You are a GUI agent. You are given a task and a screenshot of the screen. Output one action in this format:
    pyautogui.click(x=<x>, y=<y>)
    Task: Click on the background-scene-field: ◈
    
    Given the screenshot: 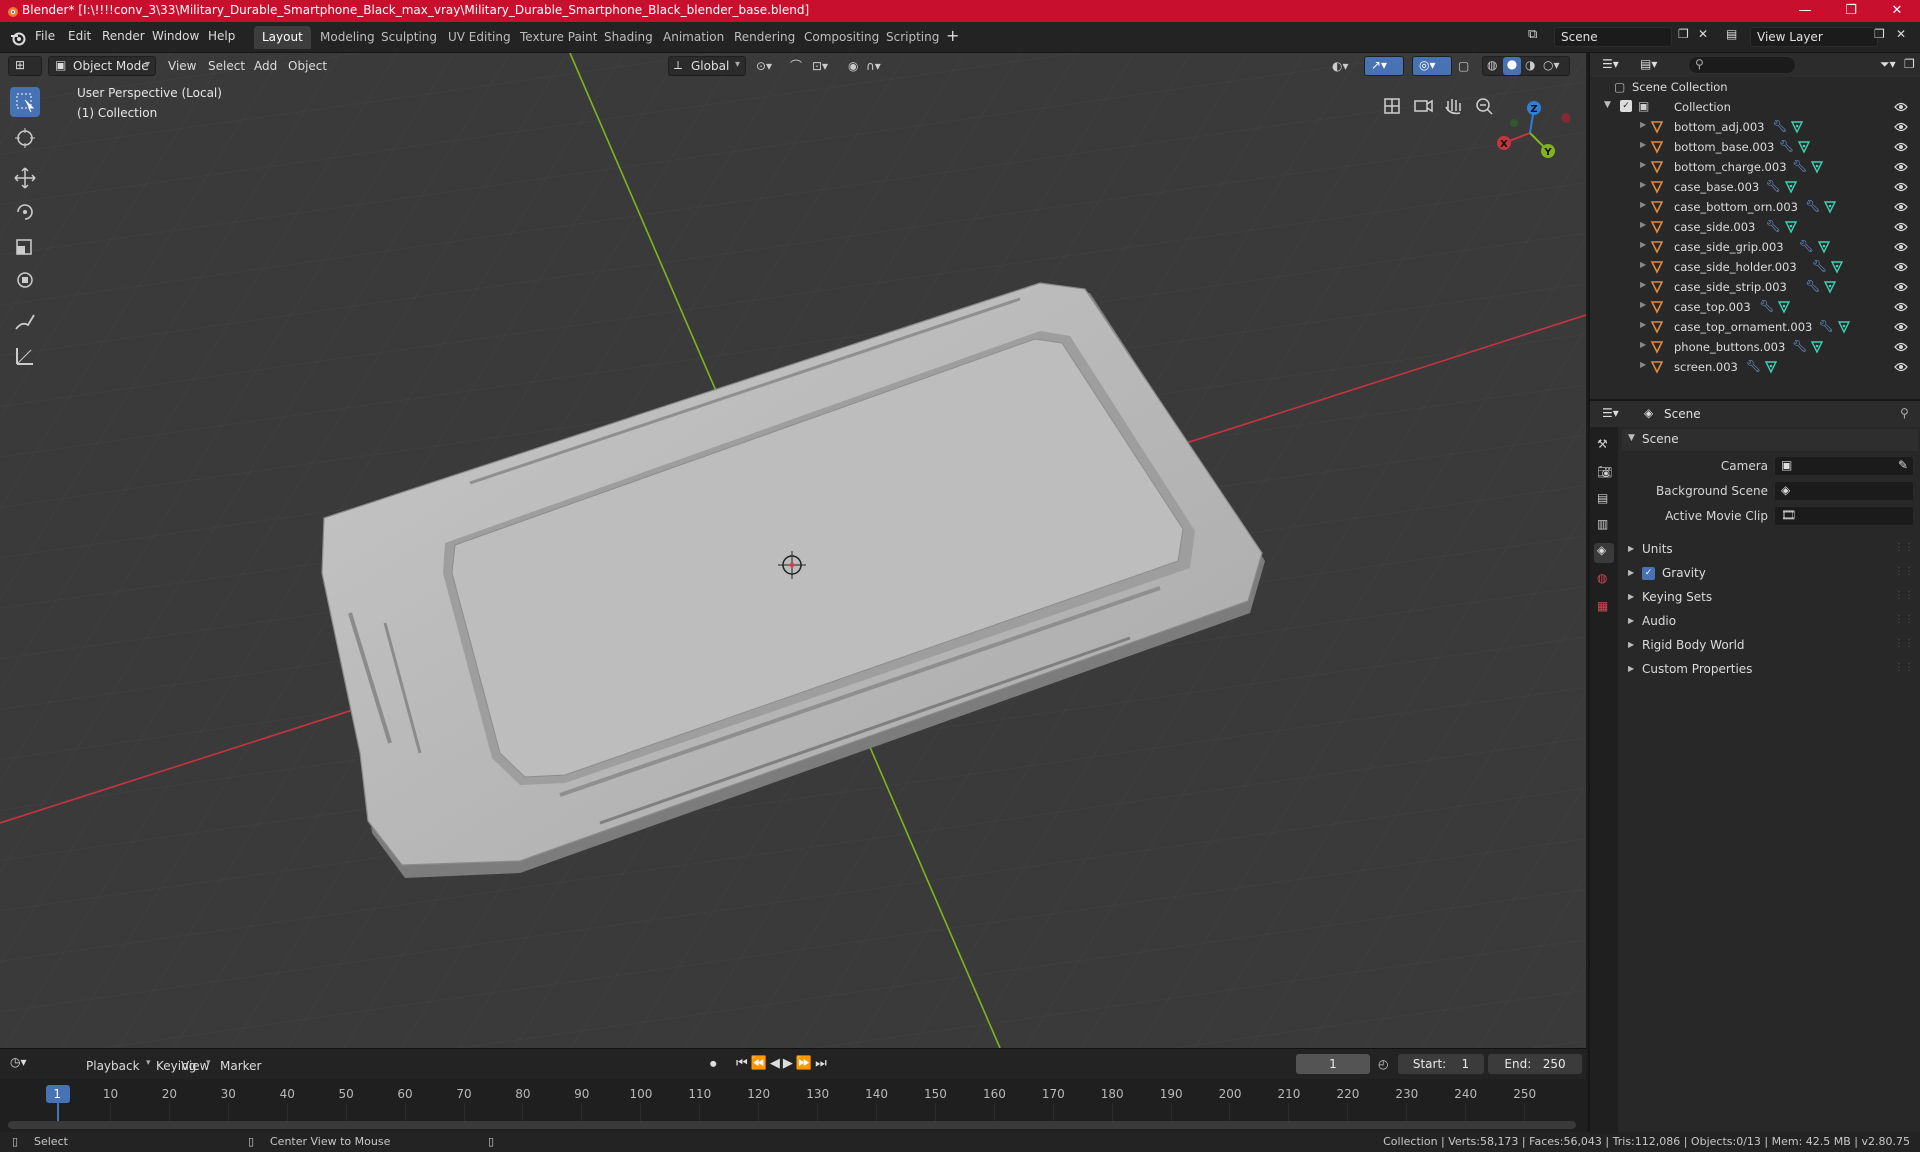 What is the action you would take?
    pyautogui.click(x=1844, y=491)
    